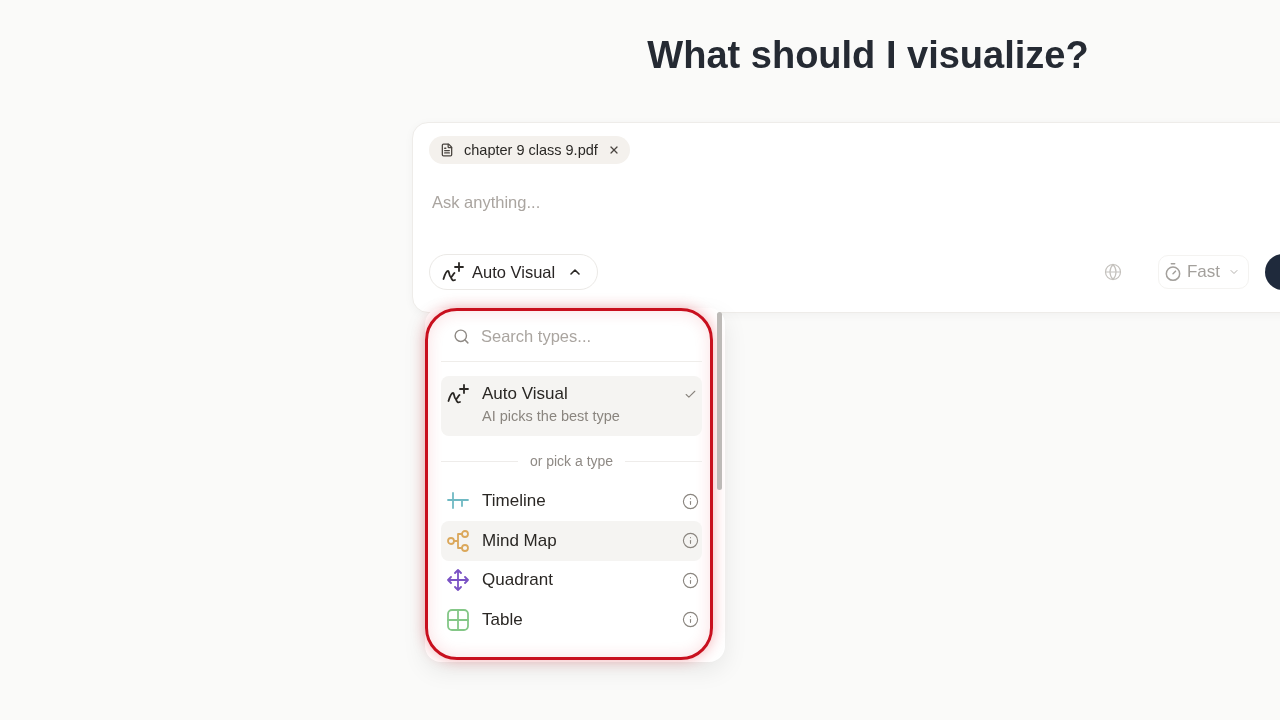 Image resolution: width=1280 pixels, height=720 pixels. Describe the element at coordinates (719, 401) in the screenshot. I see `scrollbar-thumb` at that location.